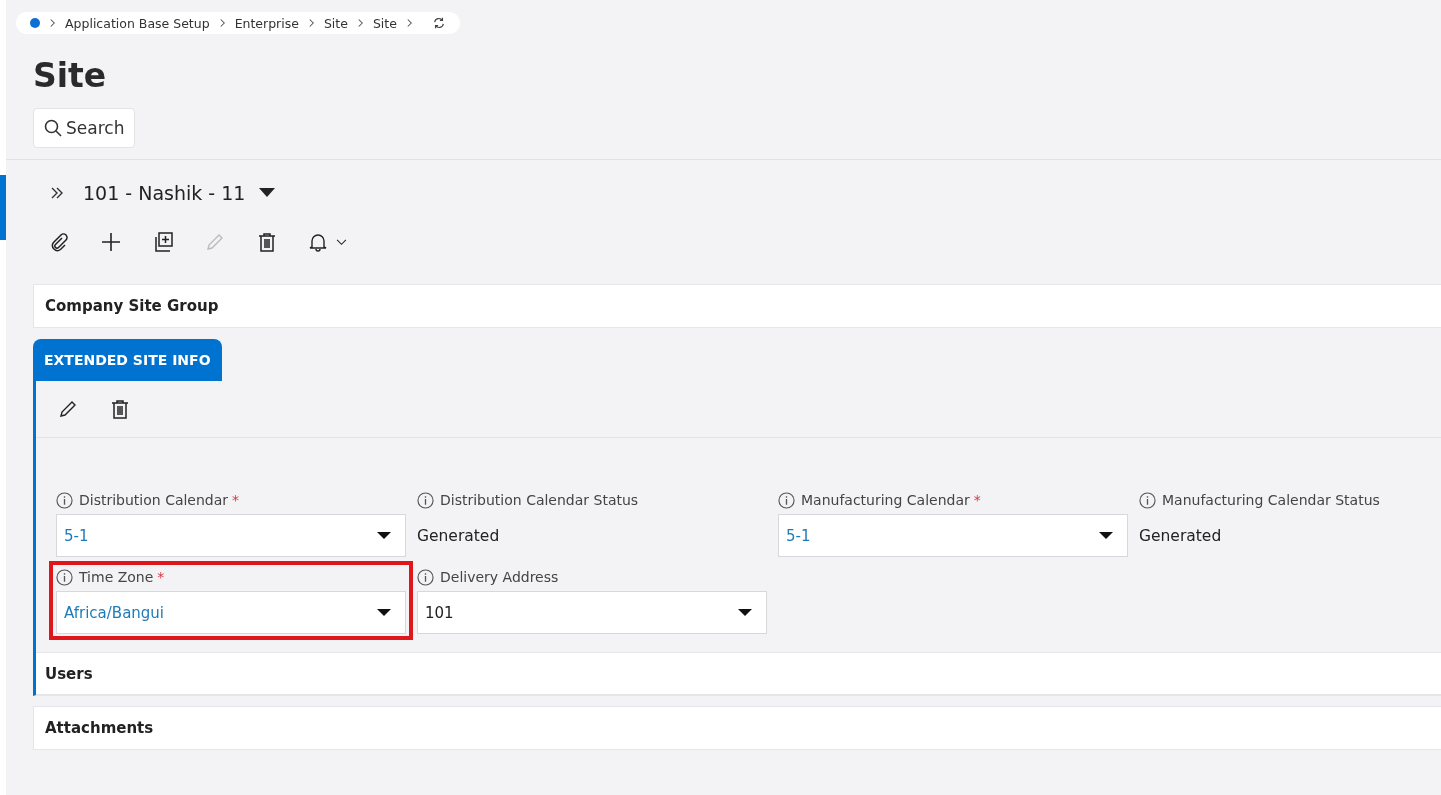 This screenshot has height=795, width=1441. I want to click on home-dot-icon, so click(35, 23).